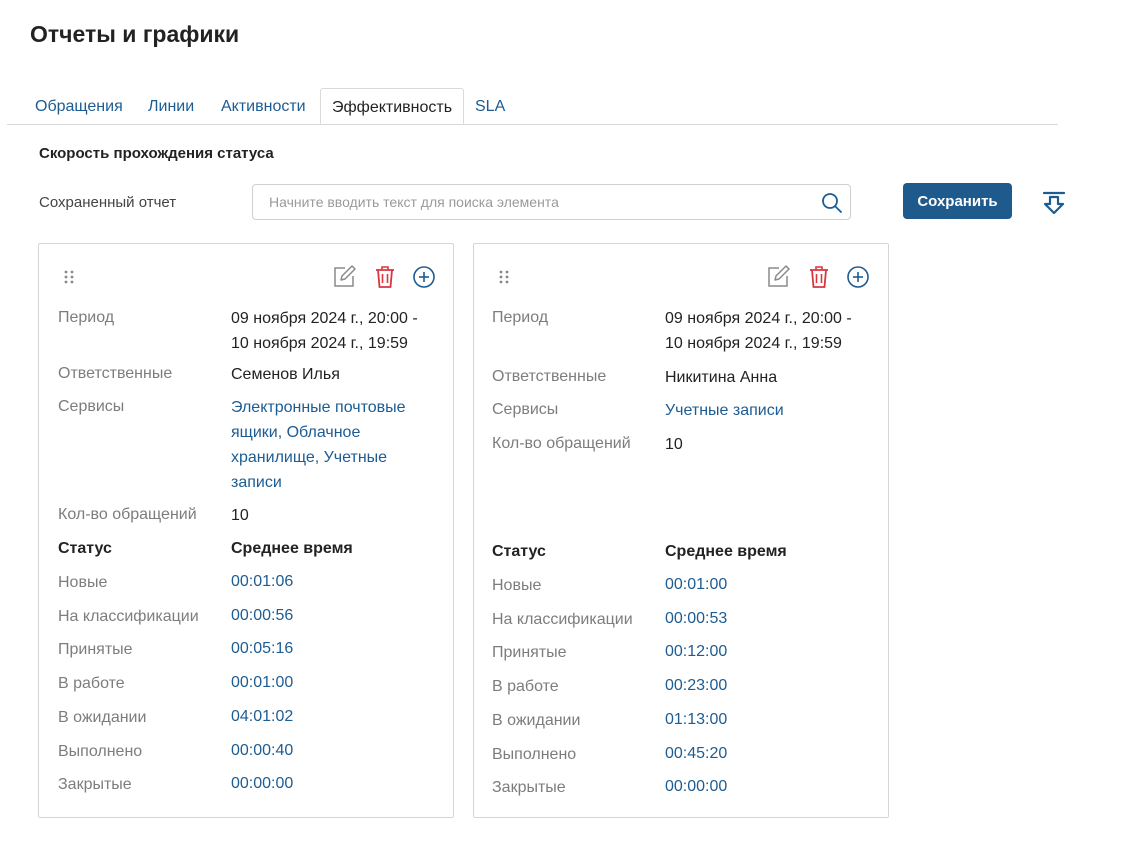 The image size is (1135, 843). What do you see at coordinates (256, 482) in the screenshot?
I see `services-value-line-4: записи` at bounding box center [256, 482].